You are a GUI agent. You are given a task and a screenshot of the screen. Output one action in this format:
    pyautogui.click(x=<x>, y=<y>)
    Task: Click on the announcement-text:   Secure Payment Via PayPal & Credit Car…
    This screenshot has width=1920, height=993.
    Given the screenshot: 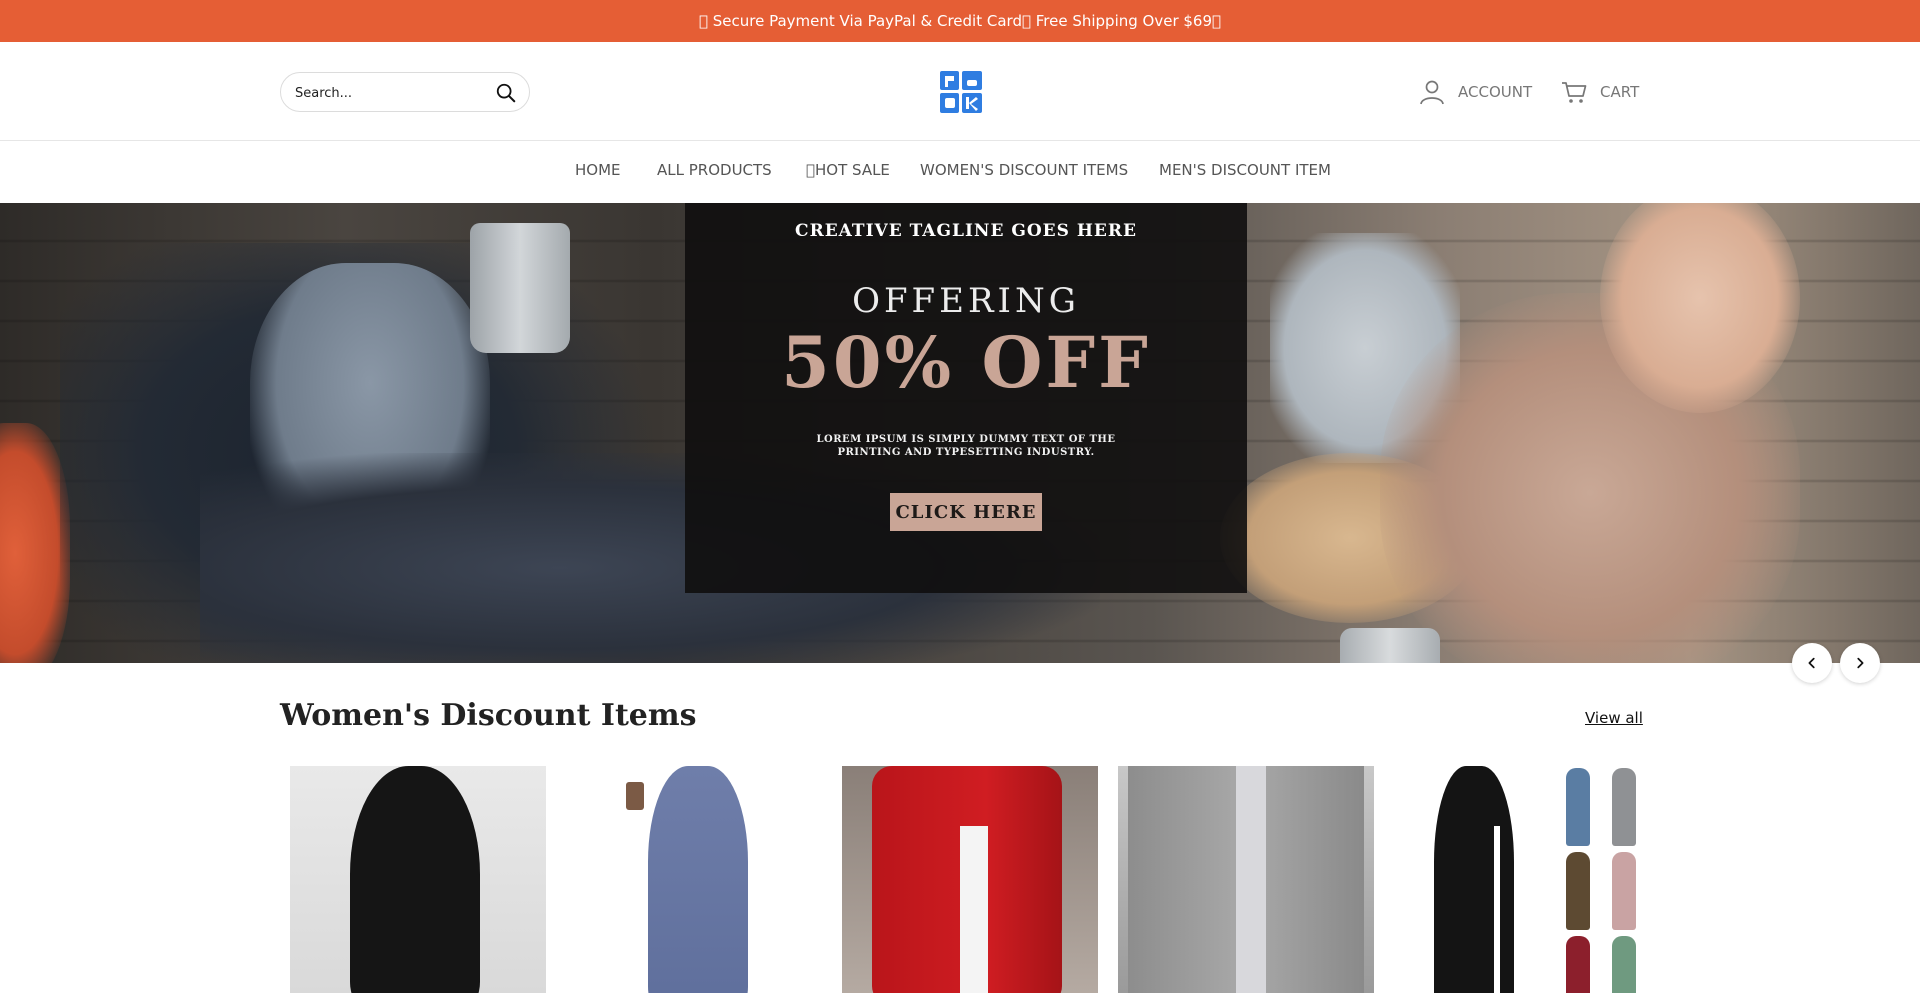 What is the action you would take?
    pyautogui.click(x=960, y=21)
    